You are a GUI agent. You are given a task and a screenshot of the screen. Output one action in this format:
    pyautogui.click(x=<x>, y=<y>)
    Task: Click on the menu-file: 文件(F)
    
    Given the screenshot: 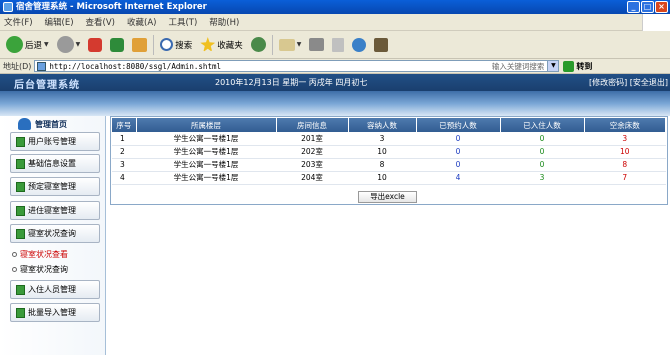 What is the action you would take?
    pyautogui.click(x=18, y=22)
    